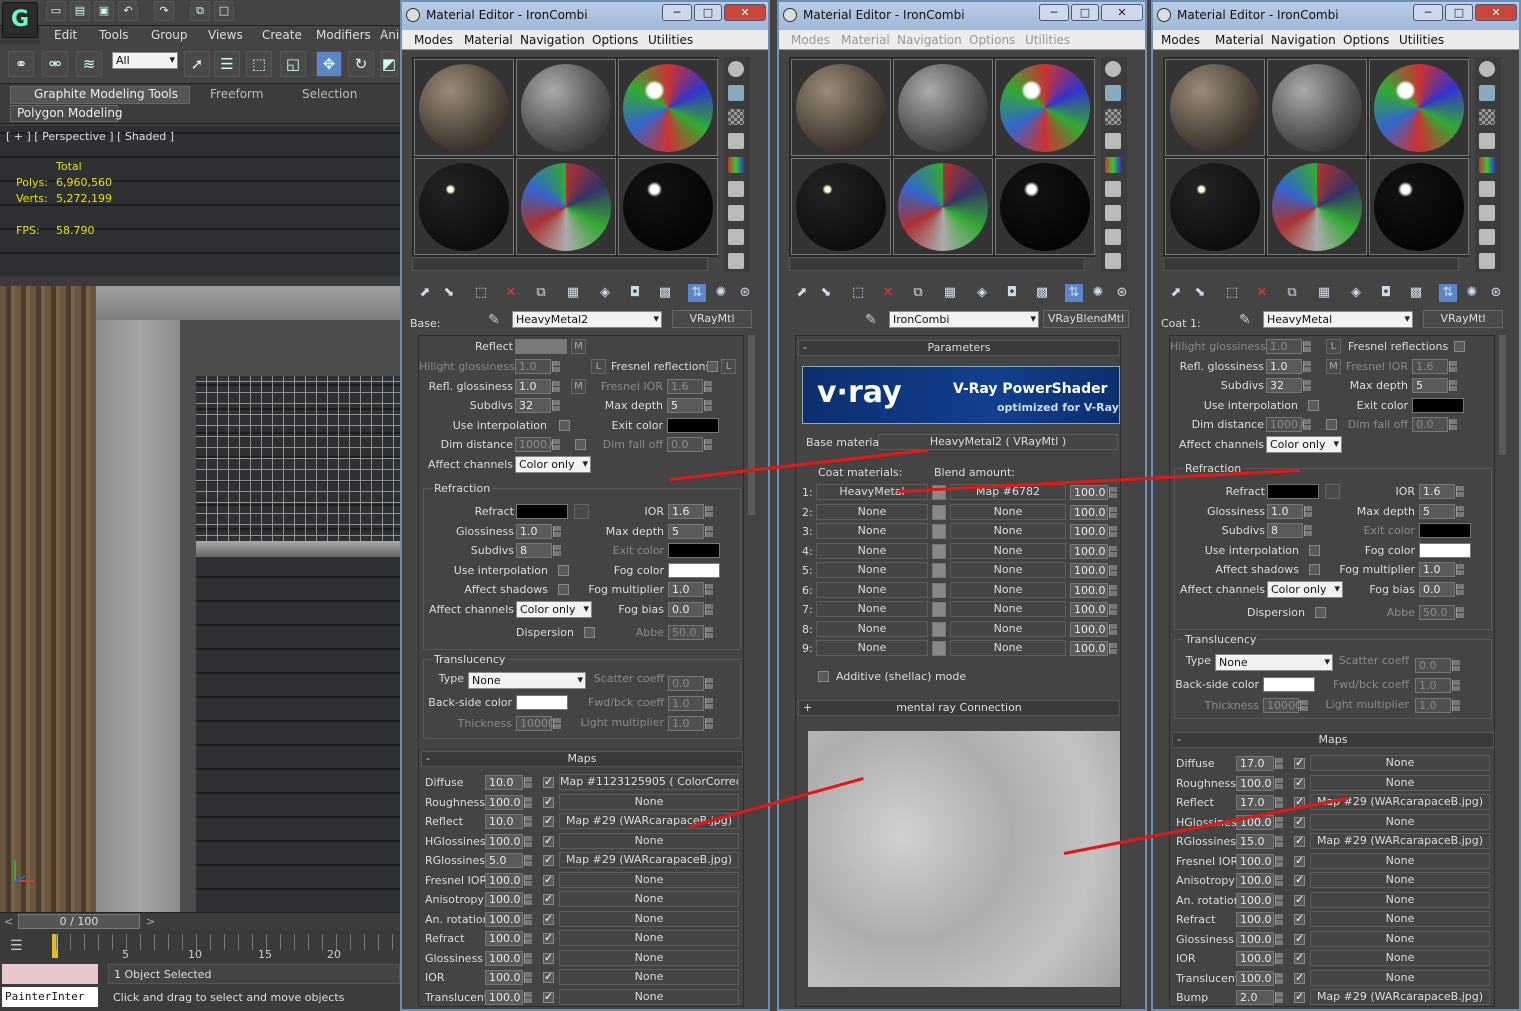  I want to click on refl-glossiness-map-button: M, so click(578, 386).